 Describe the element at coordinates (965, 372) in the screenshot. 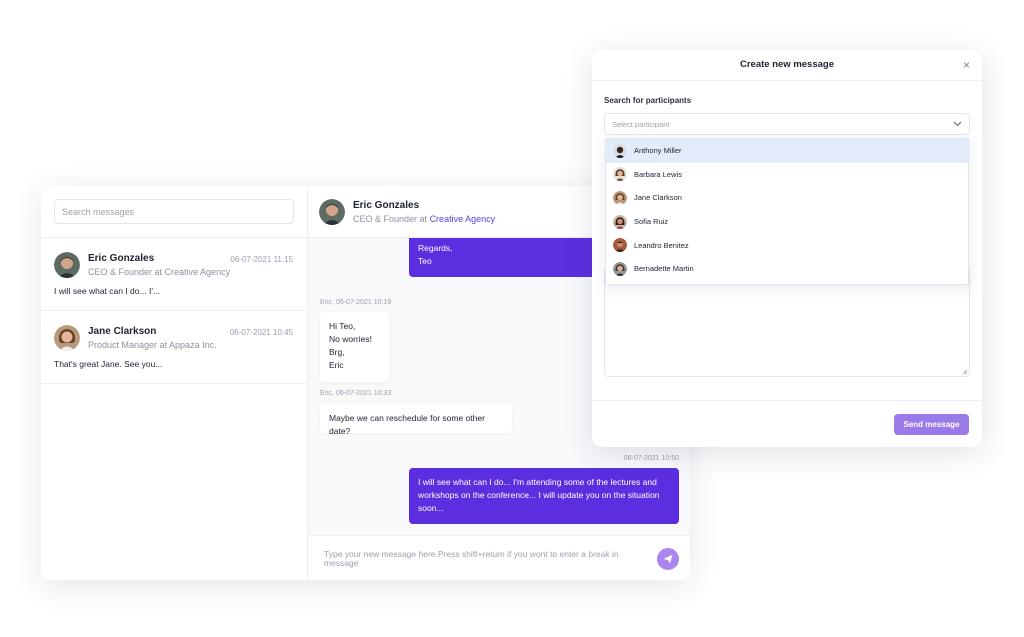

I see `resize-handle-icon` at that location.